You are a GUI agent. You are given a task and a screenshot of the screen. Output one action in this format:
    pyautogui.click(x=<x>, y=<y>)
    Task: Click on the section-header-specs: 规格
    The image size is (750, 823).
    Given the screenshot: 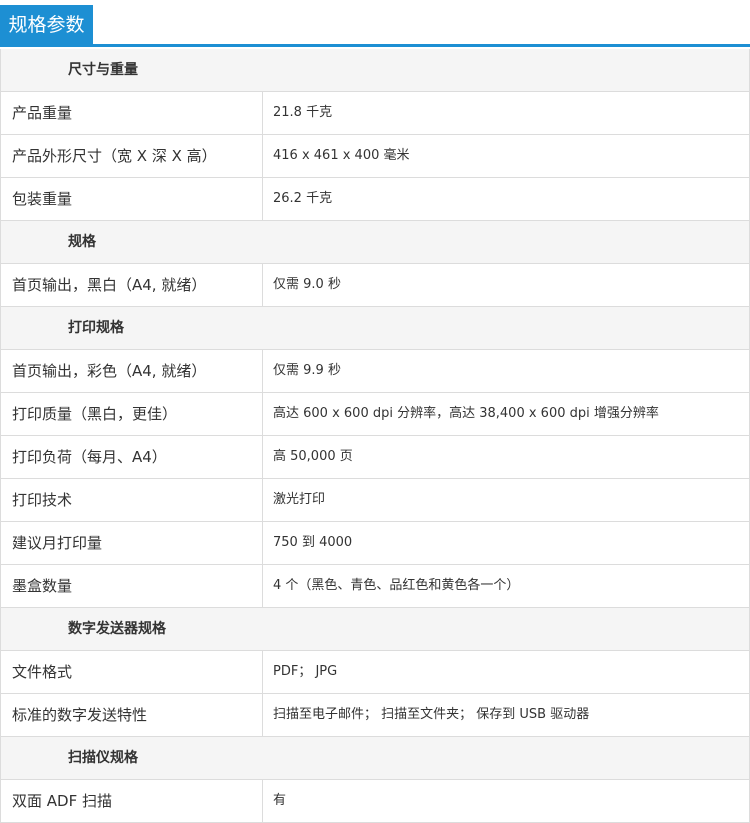 What is the action you would take?
    pyautogui.click(x=375, y=242)
    